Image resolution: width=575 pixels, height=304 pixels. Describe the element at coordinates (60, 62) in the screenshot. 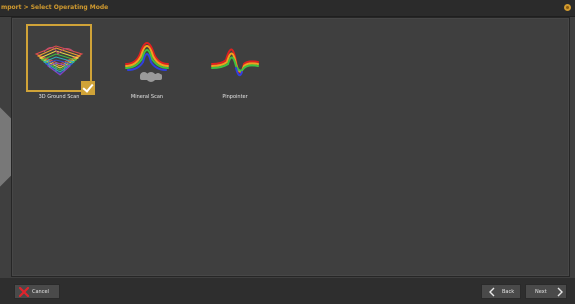

I see `mode-3d-ground-scan: 3D Ground Scan` at that location.